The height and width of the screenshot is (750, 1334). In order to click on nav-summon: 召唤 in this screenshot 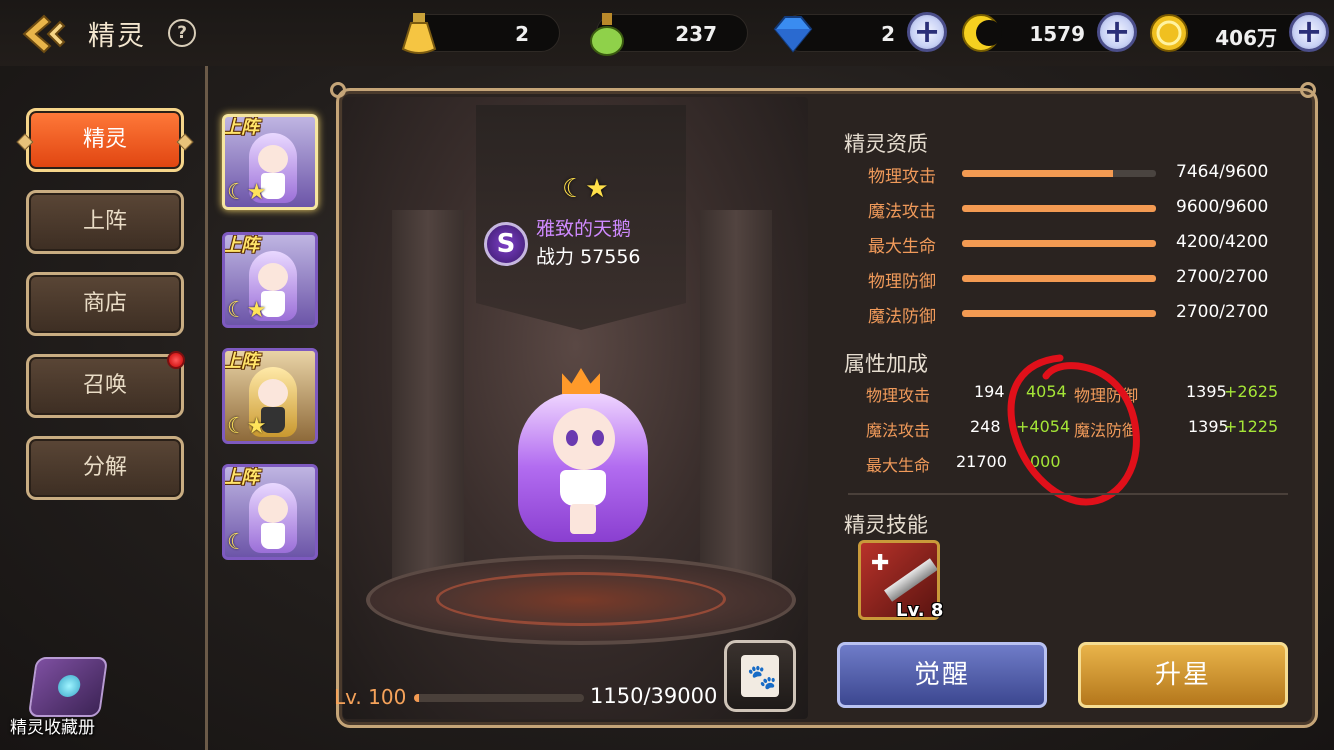, I will do `click(105, 384)`.